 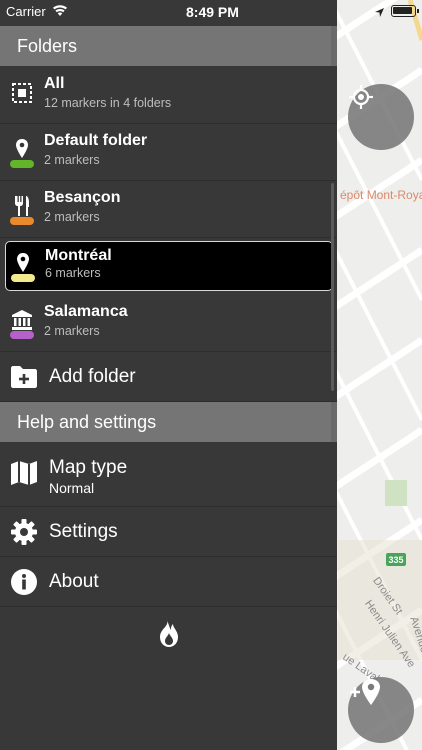 What do you see at coordinates (87, 421) in the screenshot?
I see `section-title: Help and settings` at bounding box center [87, 421].